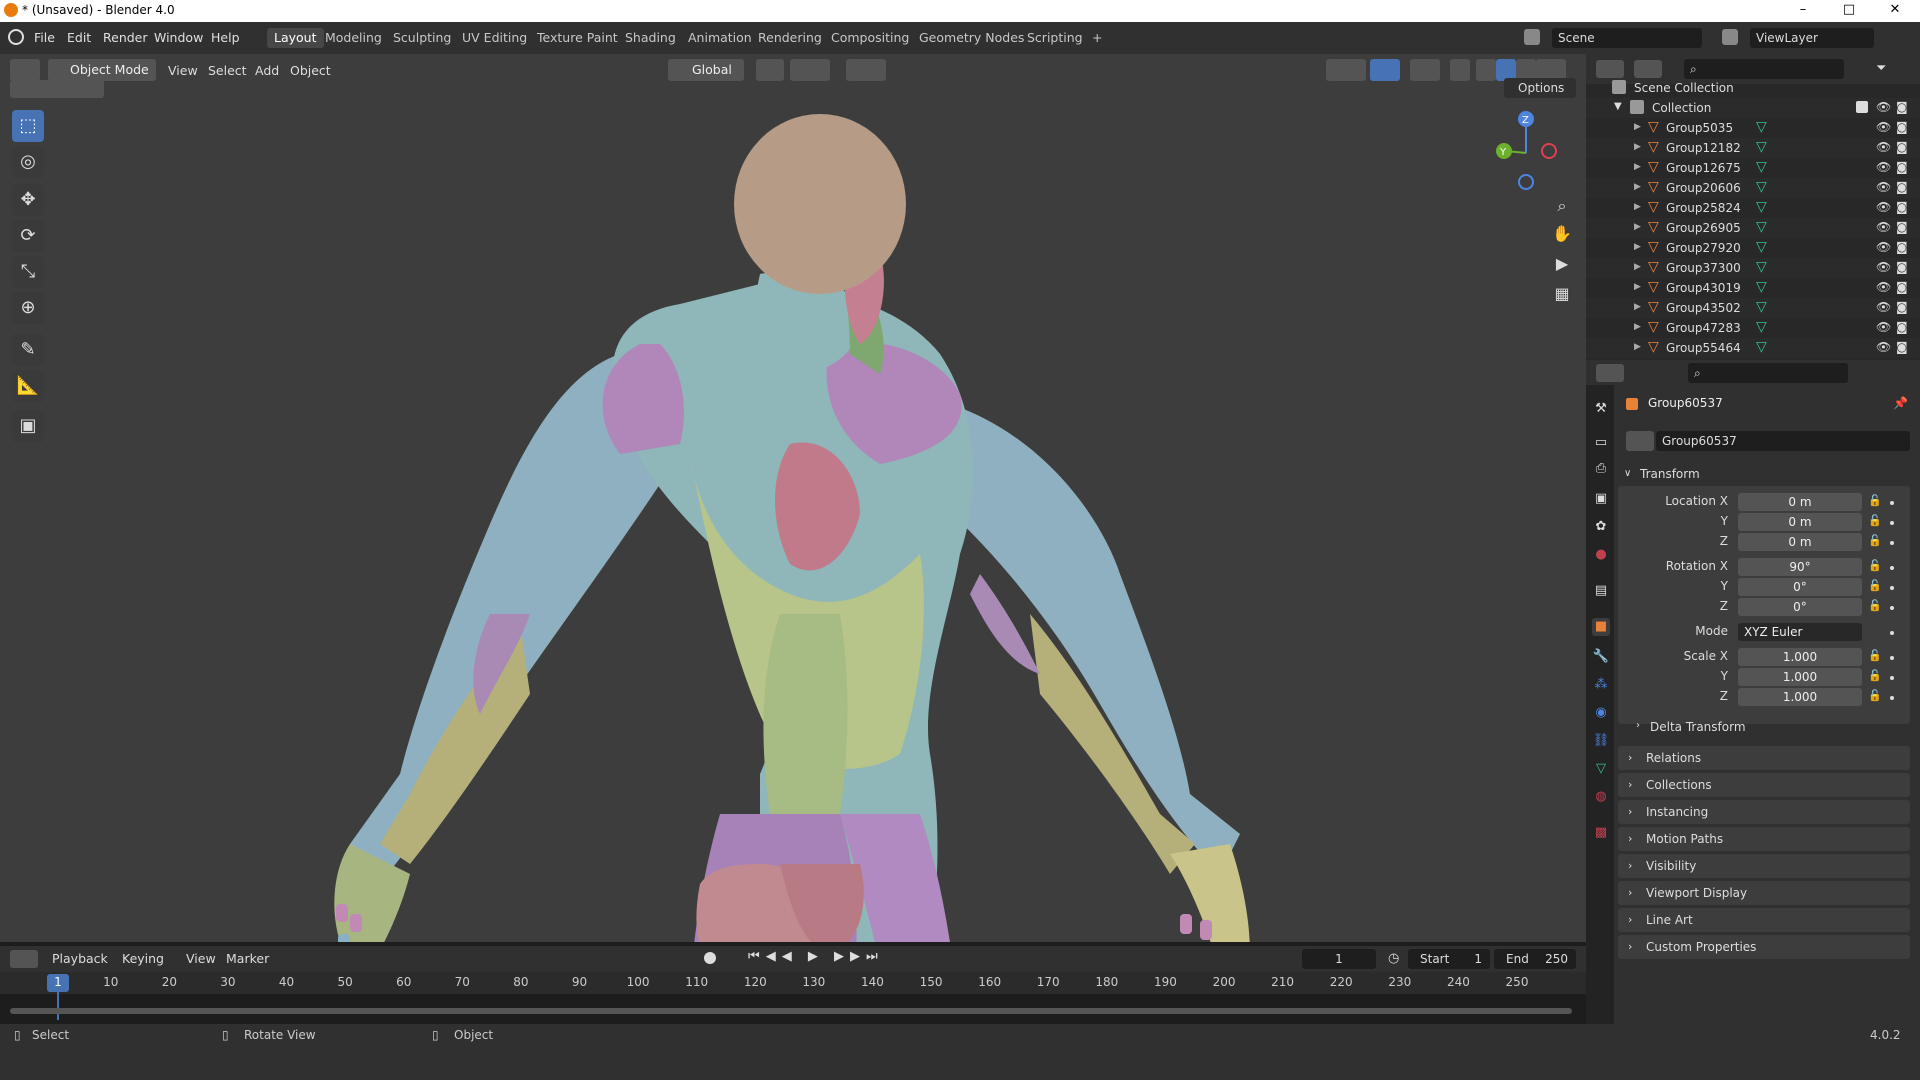 The width and height of the screenshot is (1920, 1080). Describe the element at coordinates (1800, 542) in the screenshot. I see `location-z-field: 0 m` at that location.